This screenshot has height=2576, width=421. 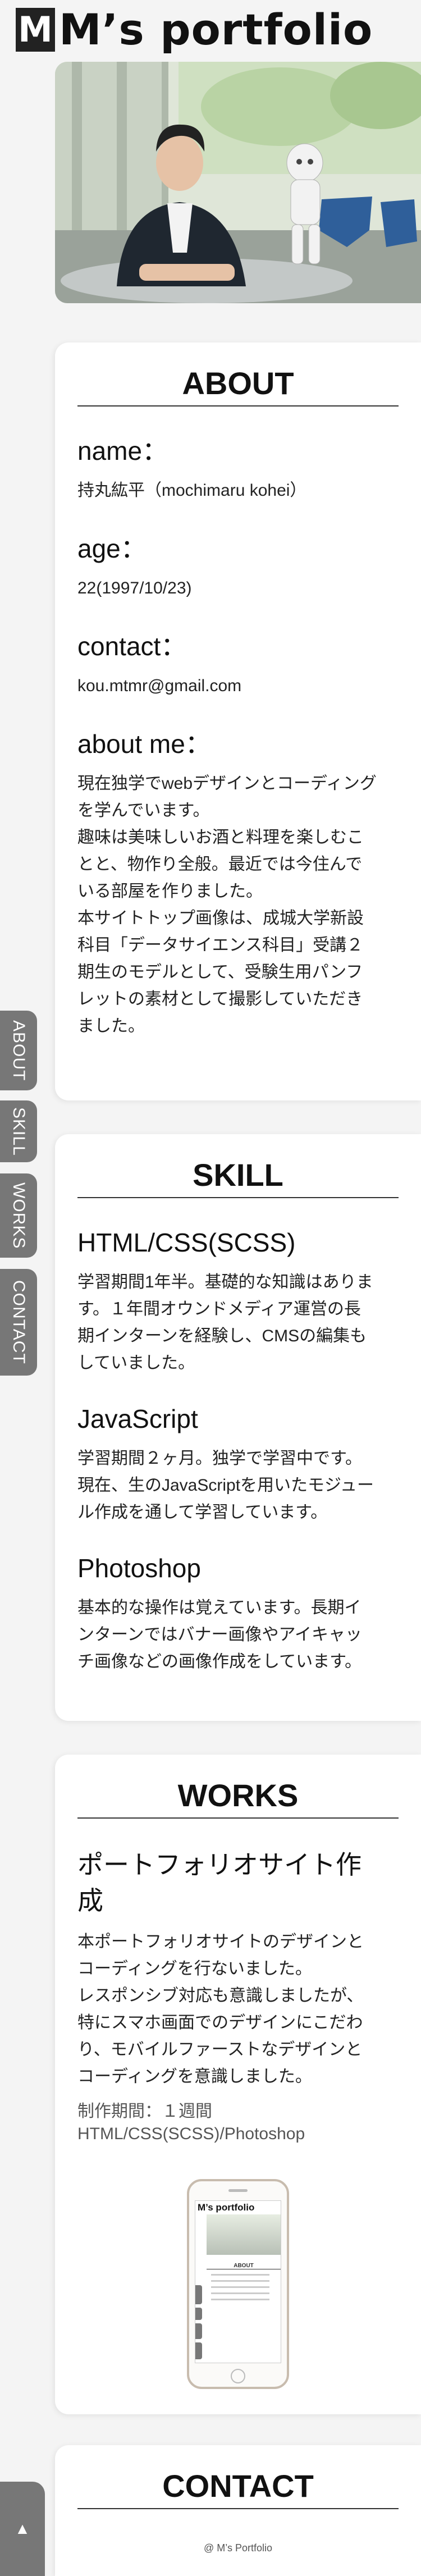 I want to click on age-value: 22(1997/10/23), so click(x=134, y=588).